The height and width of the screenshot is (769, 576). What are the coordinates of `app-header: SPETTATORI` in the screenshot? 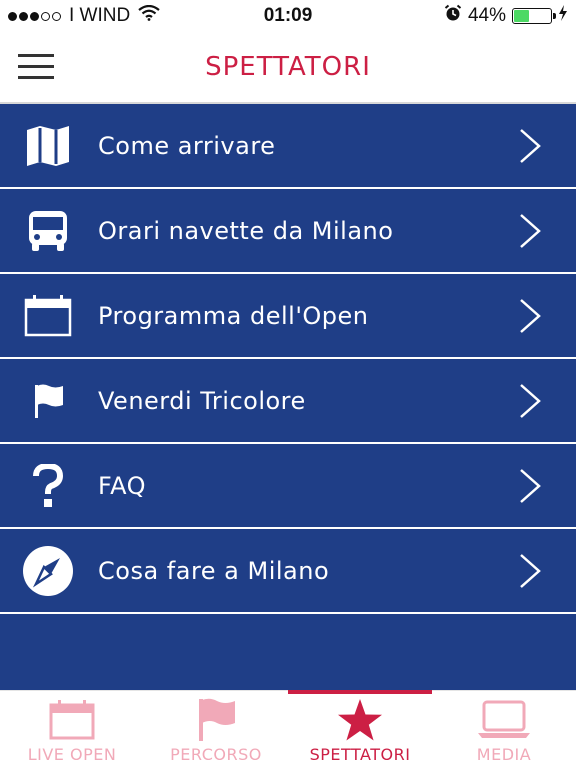 It's located at (288, 68).